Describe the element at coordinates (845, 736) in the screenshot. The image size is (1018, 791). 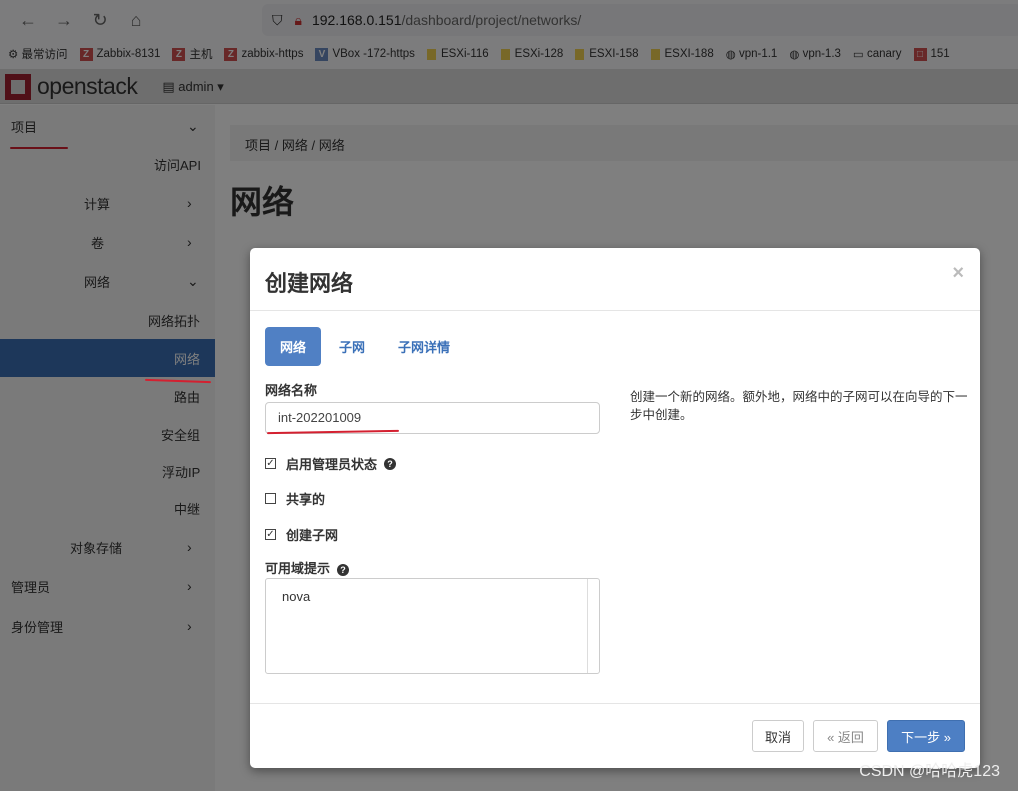
I see `back-button: « 返回` at that location.